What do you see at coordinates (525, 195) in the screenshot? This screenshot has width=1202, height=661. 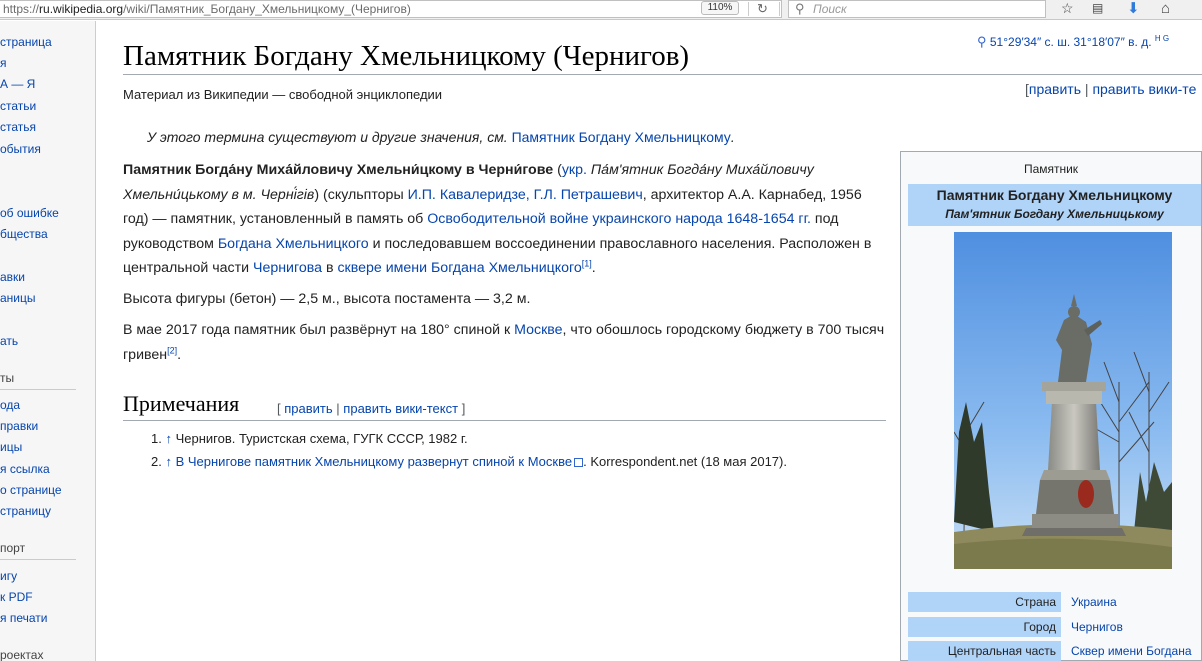 I see `sculptors-link: И.П. Кавалеридзе, Г.Л. Петрашевич` at bounding box center [525, 195].